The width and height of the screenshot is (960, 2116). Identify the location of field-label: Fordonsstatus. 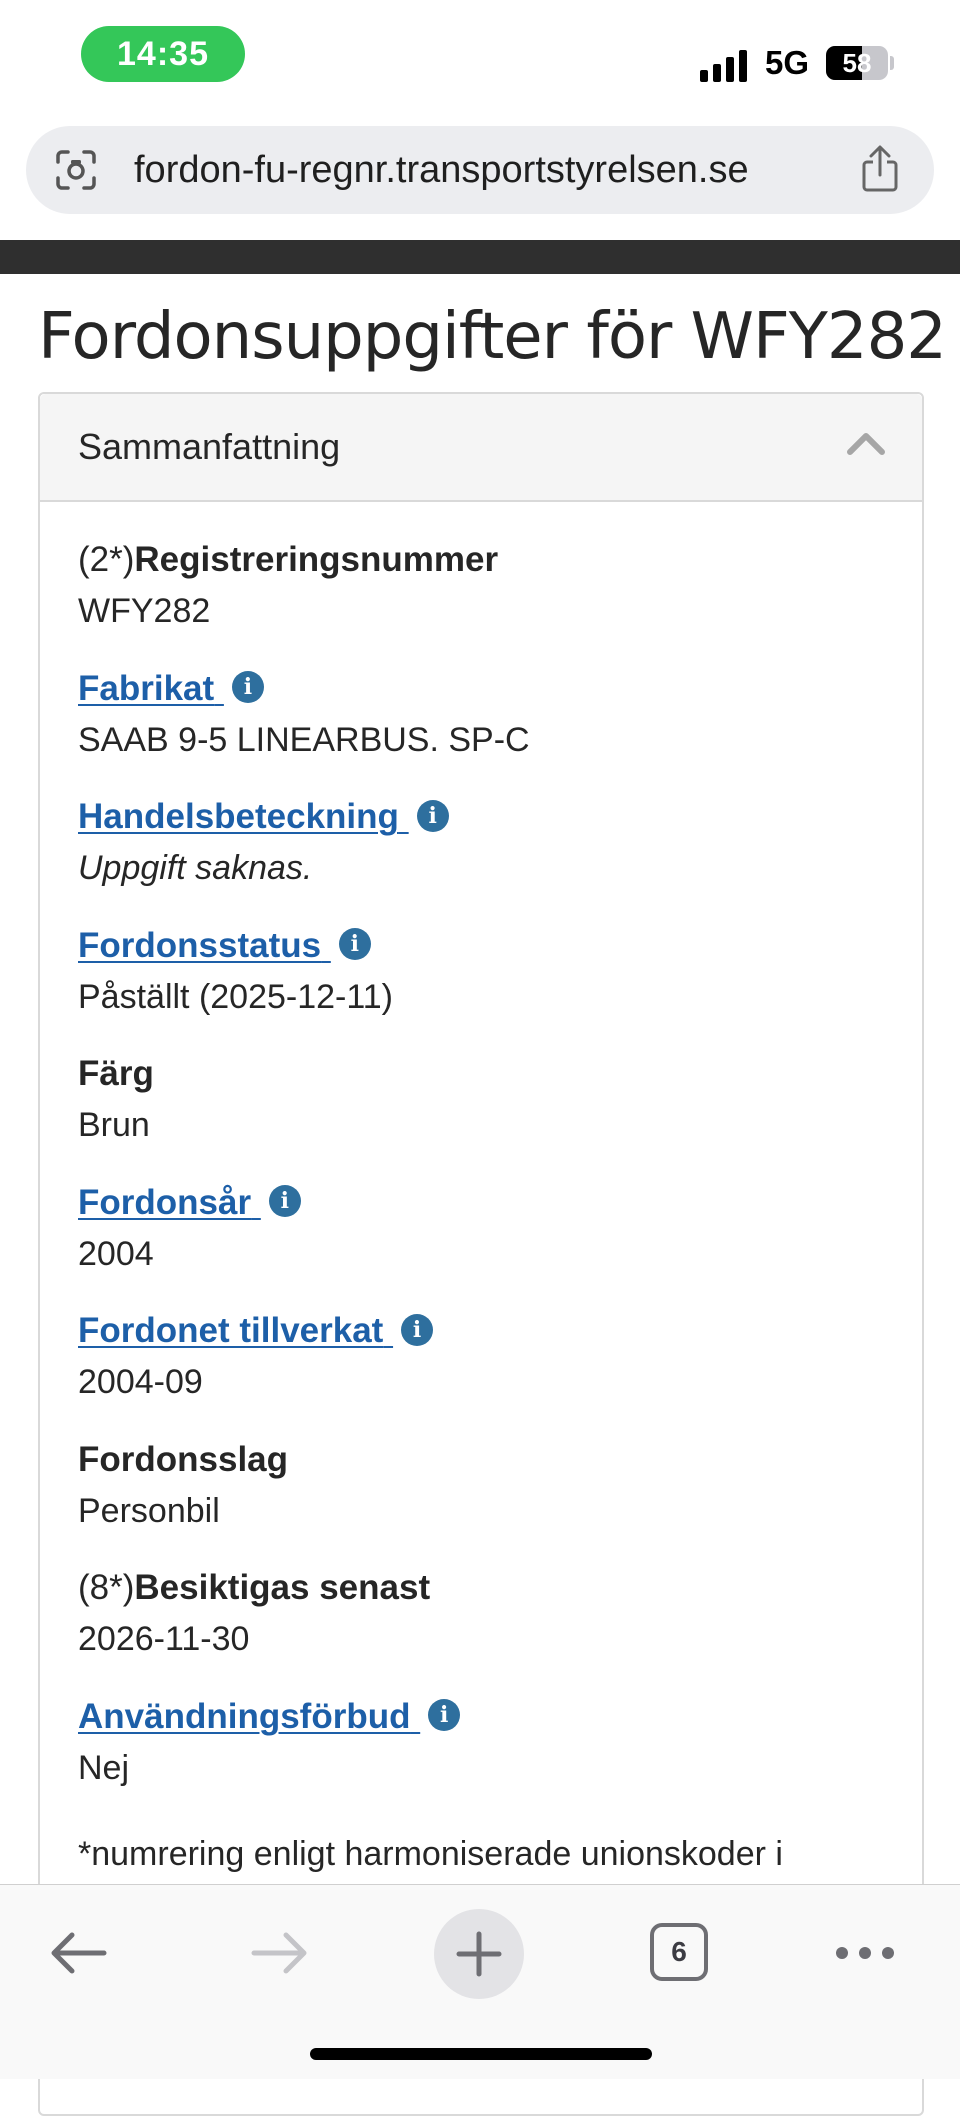
(200, 945).